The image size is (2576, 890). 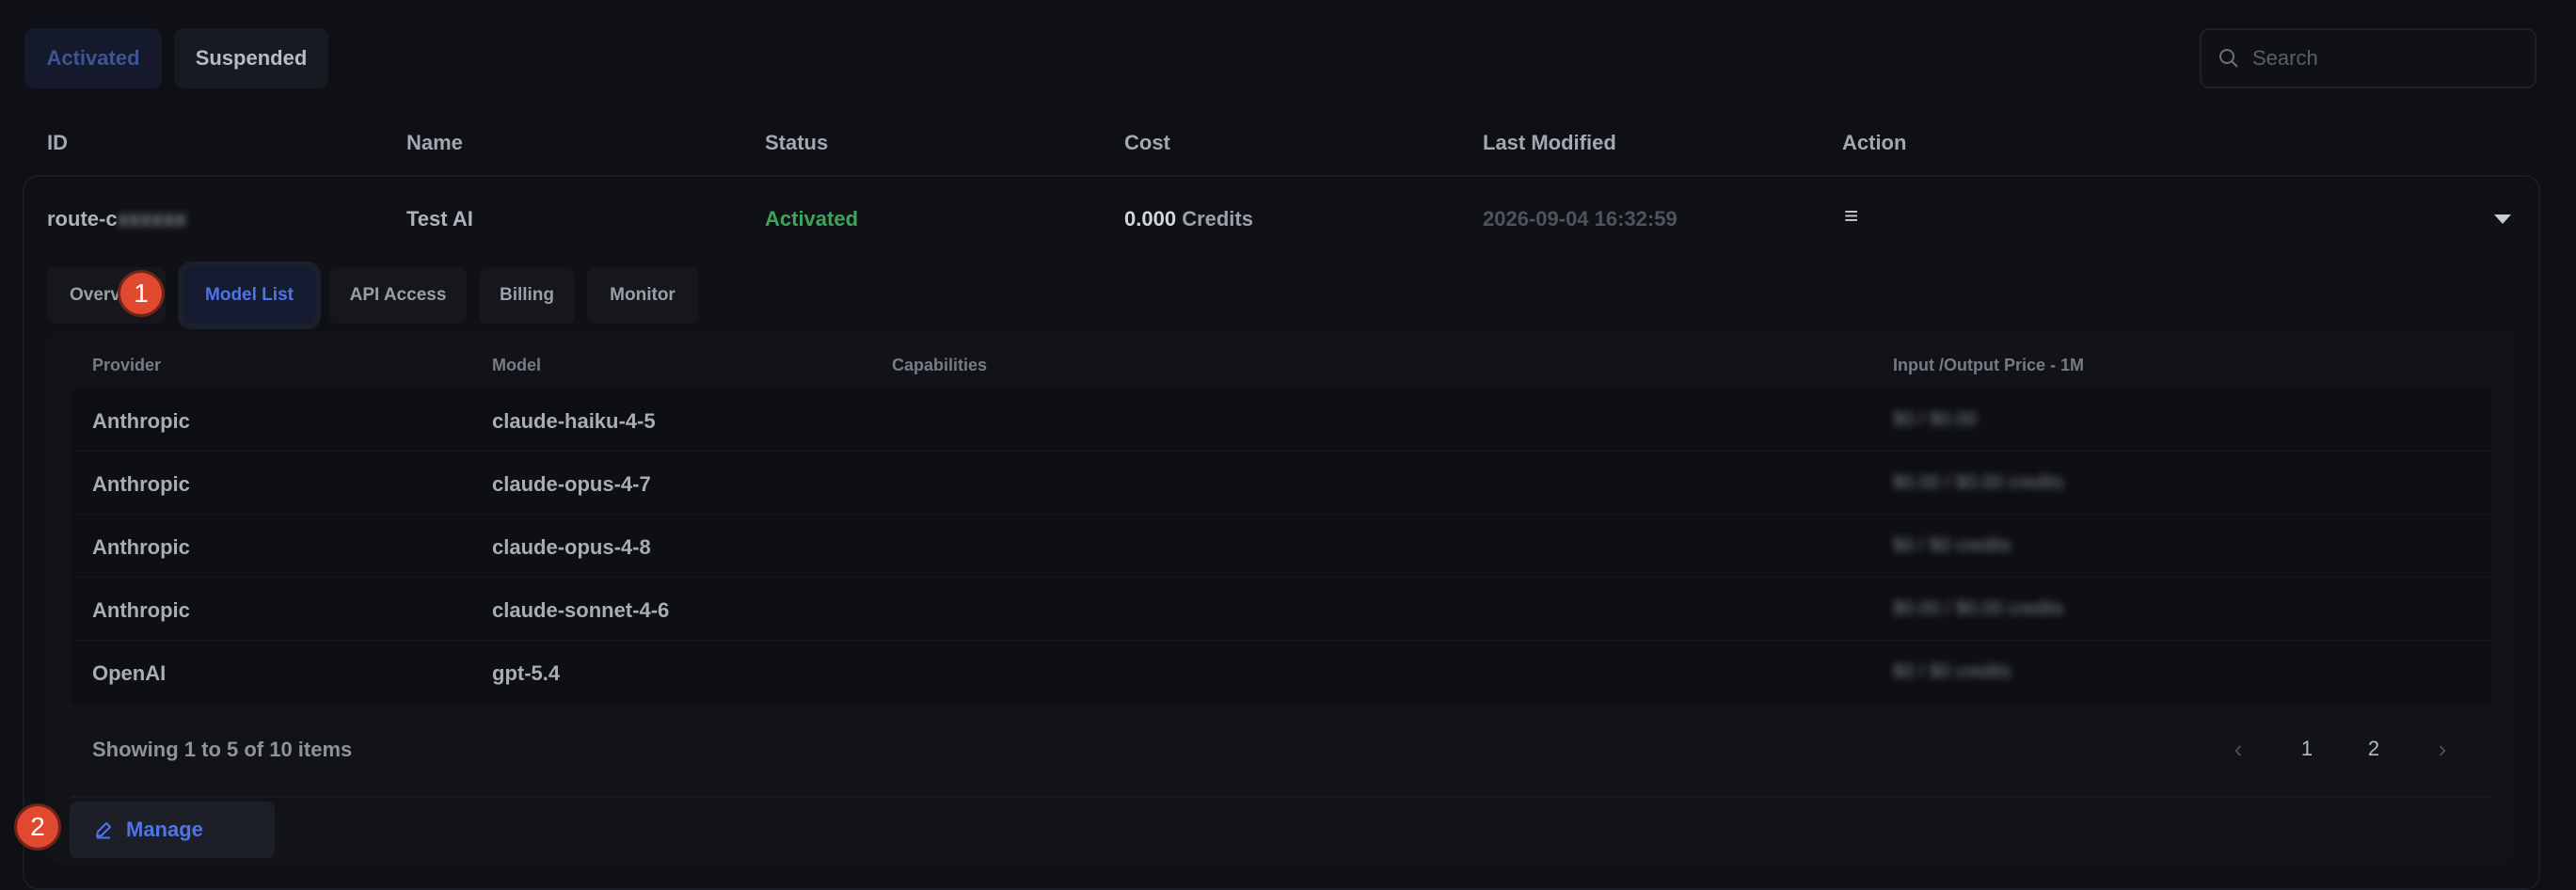 I want to click on page-2-button: 2, so click(x=2374, y=749).